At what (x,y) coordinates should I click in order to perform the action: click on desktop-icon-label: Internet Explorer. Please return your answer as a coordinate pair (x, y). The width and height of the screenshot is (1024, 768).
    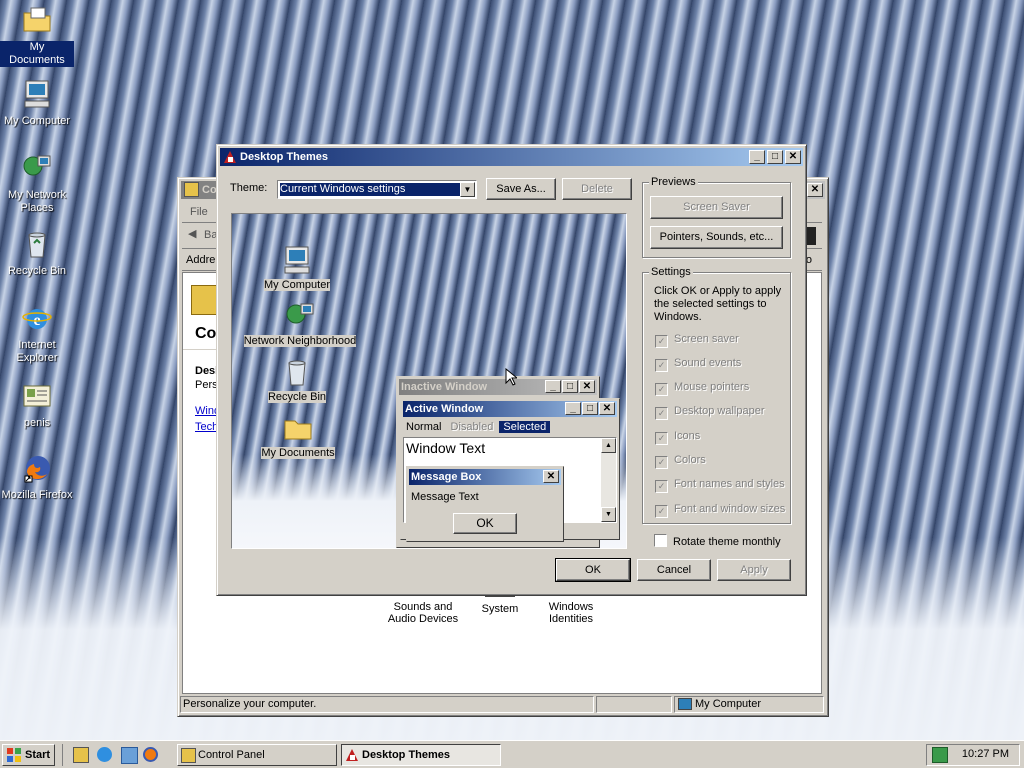
    Looking at the image, I should click on (37, 351).